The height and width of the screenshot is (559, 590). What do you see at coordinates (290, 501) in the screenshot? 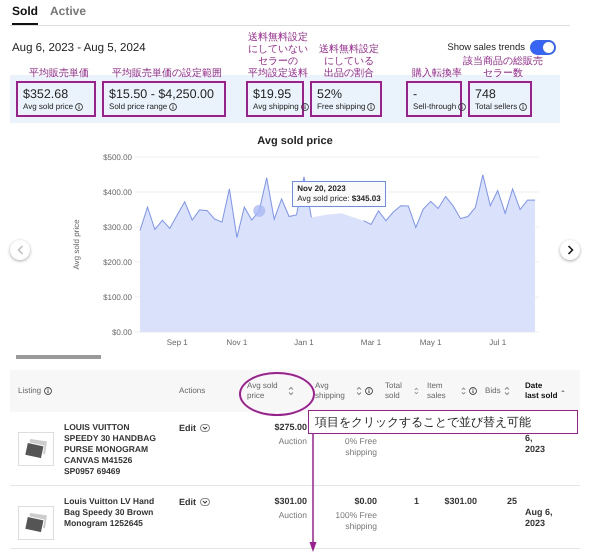
I see `price-text: $301.00` at bounding box center [290, 501].